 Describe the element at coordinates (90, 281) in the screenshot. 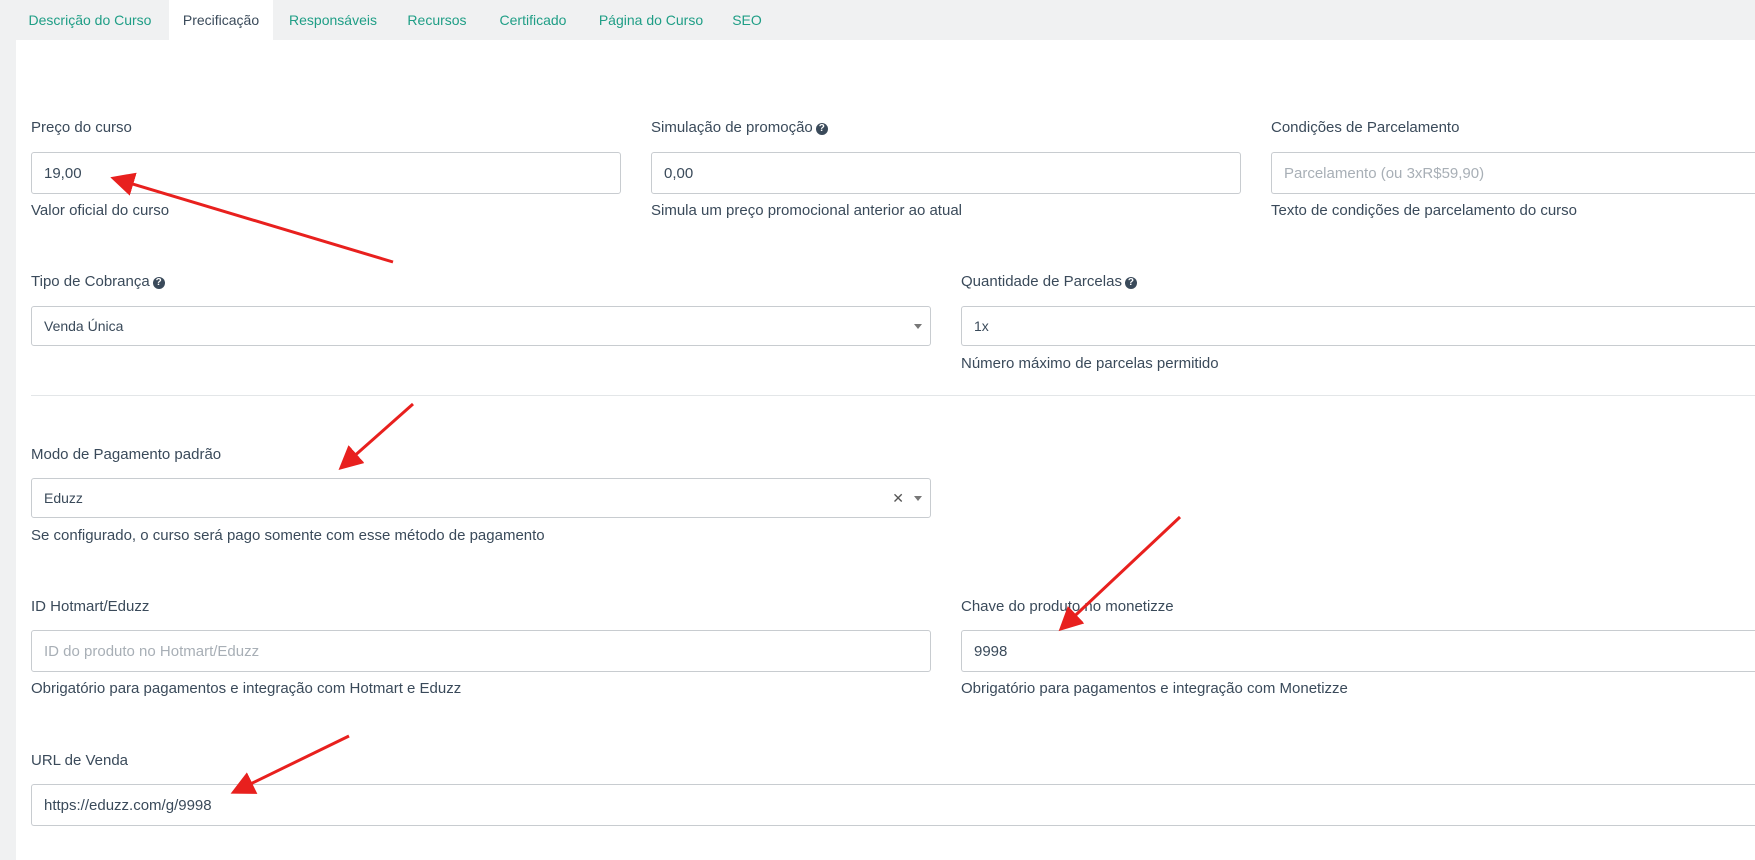

I see `billing-type-label-text: Tipo de Cobrança` at that location.